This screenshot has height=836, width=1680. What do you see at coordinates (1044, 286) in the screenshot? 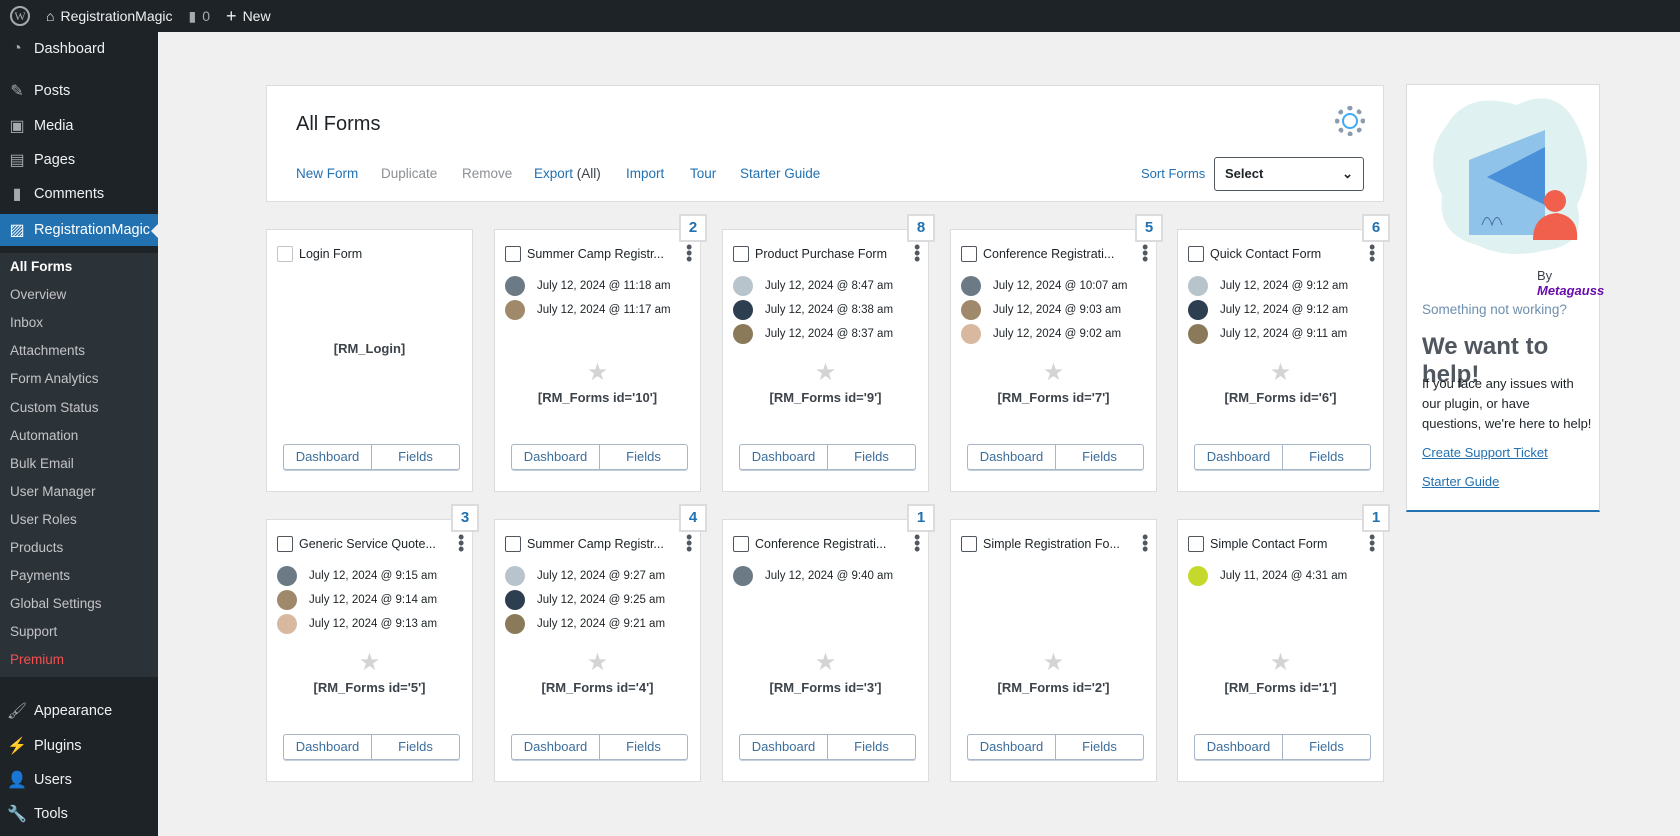
I see `submission-entry: July 12, 2024 @ 10:07 am` at bounding box center [1044, 286].